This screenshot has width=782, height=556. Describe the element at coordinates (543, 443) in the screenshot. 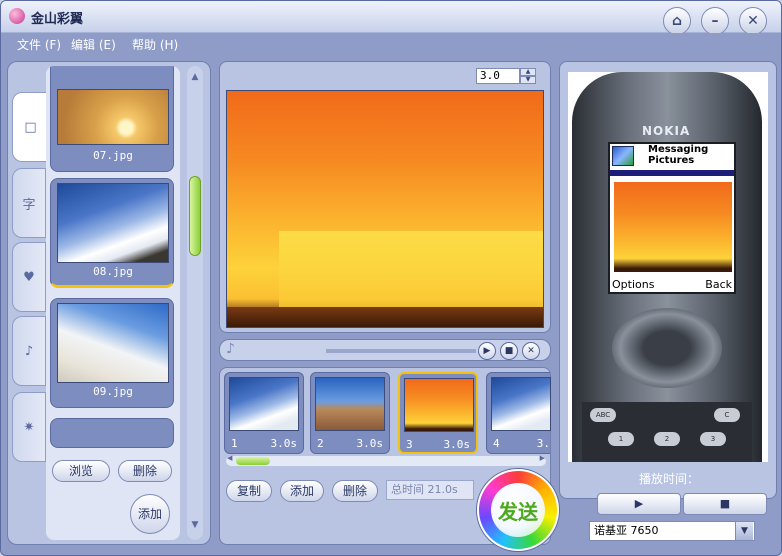

I see `frame-duration: 3.` at that location.